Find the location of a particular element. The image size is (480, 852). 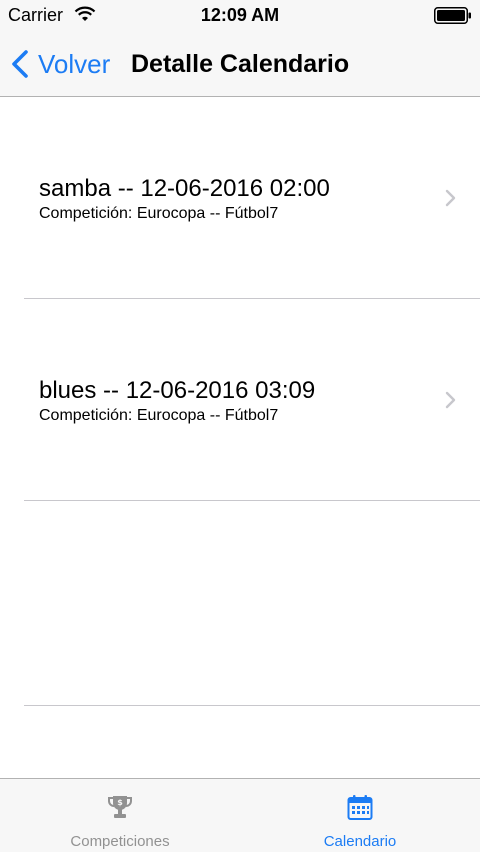

tab-competiciones: $ Competiciones is located at coordinates (120, 815).